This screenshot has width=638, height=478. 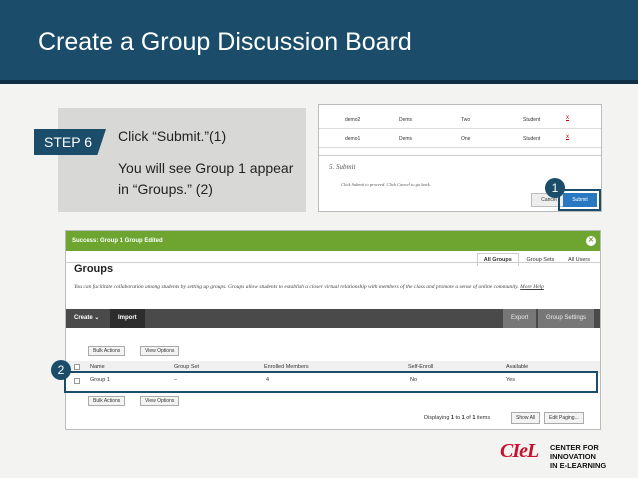 I want to click on cell-user: demo2, so click(x=353, y=120).